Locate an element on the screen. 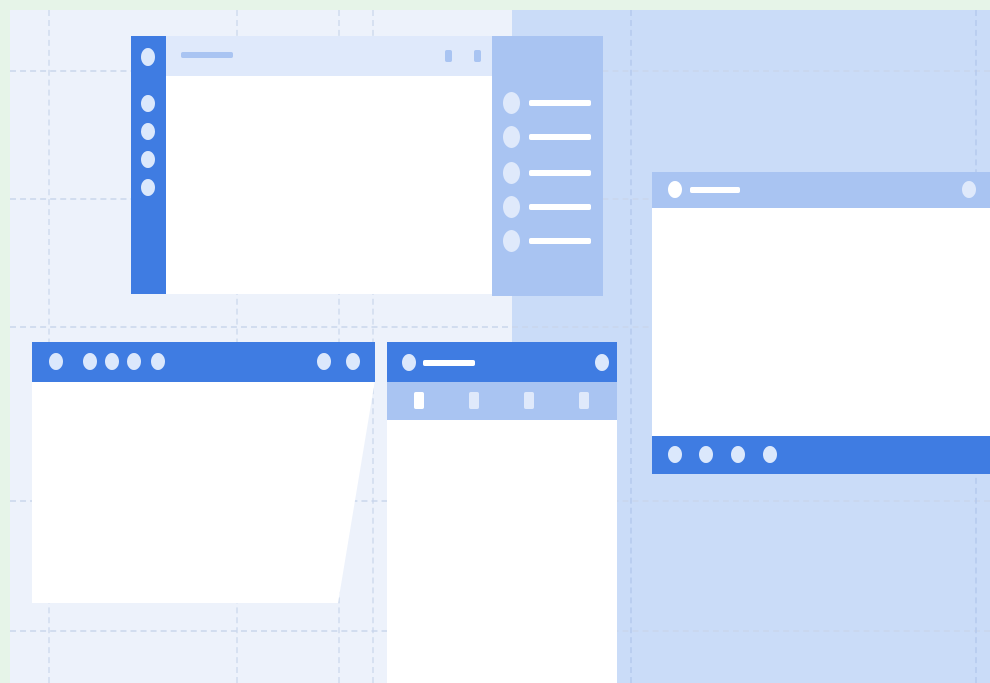  window-header is located at coordinates (502, 362).